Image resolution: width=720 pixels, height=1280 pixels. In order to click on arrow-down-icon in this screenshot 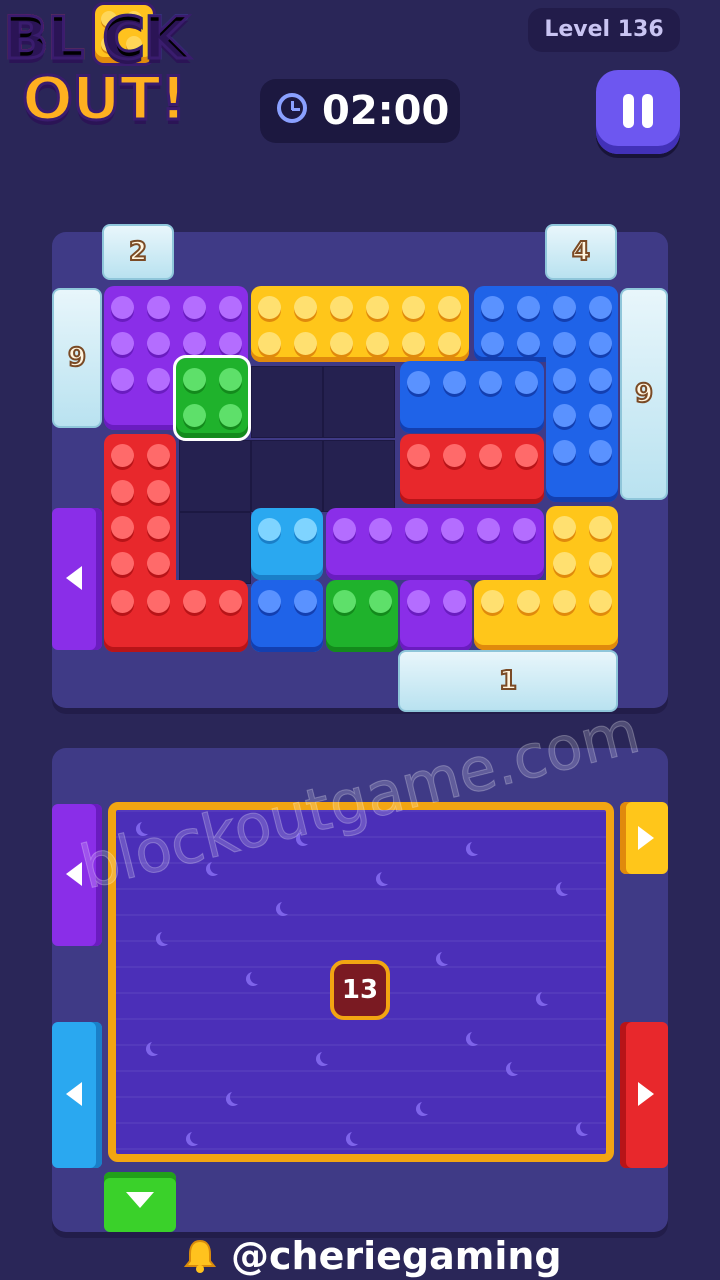, I will do `click(140, 1200)`.